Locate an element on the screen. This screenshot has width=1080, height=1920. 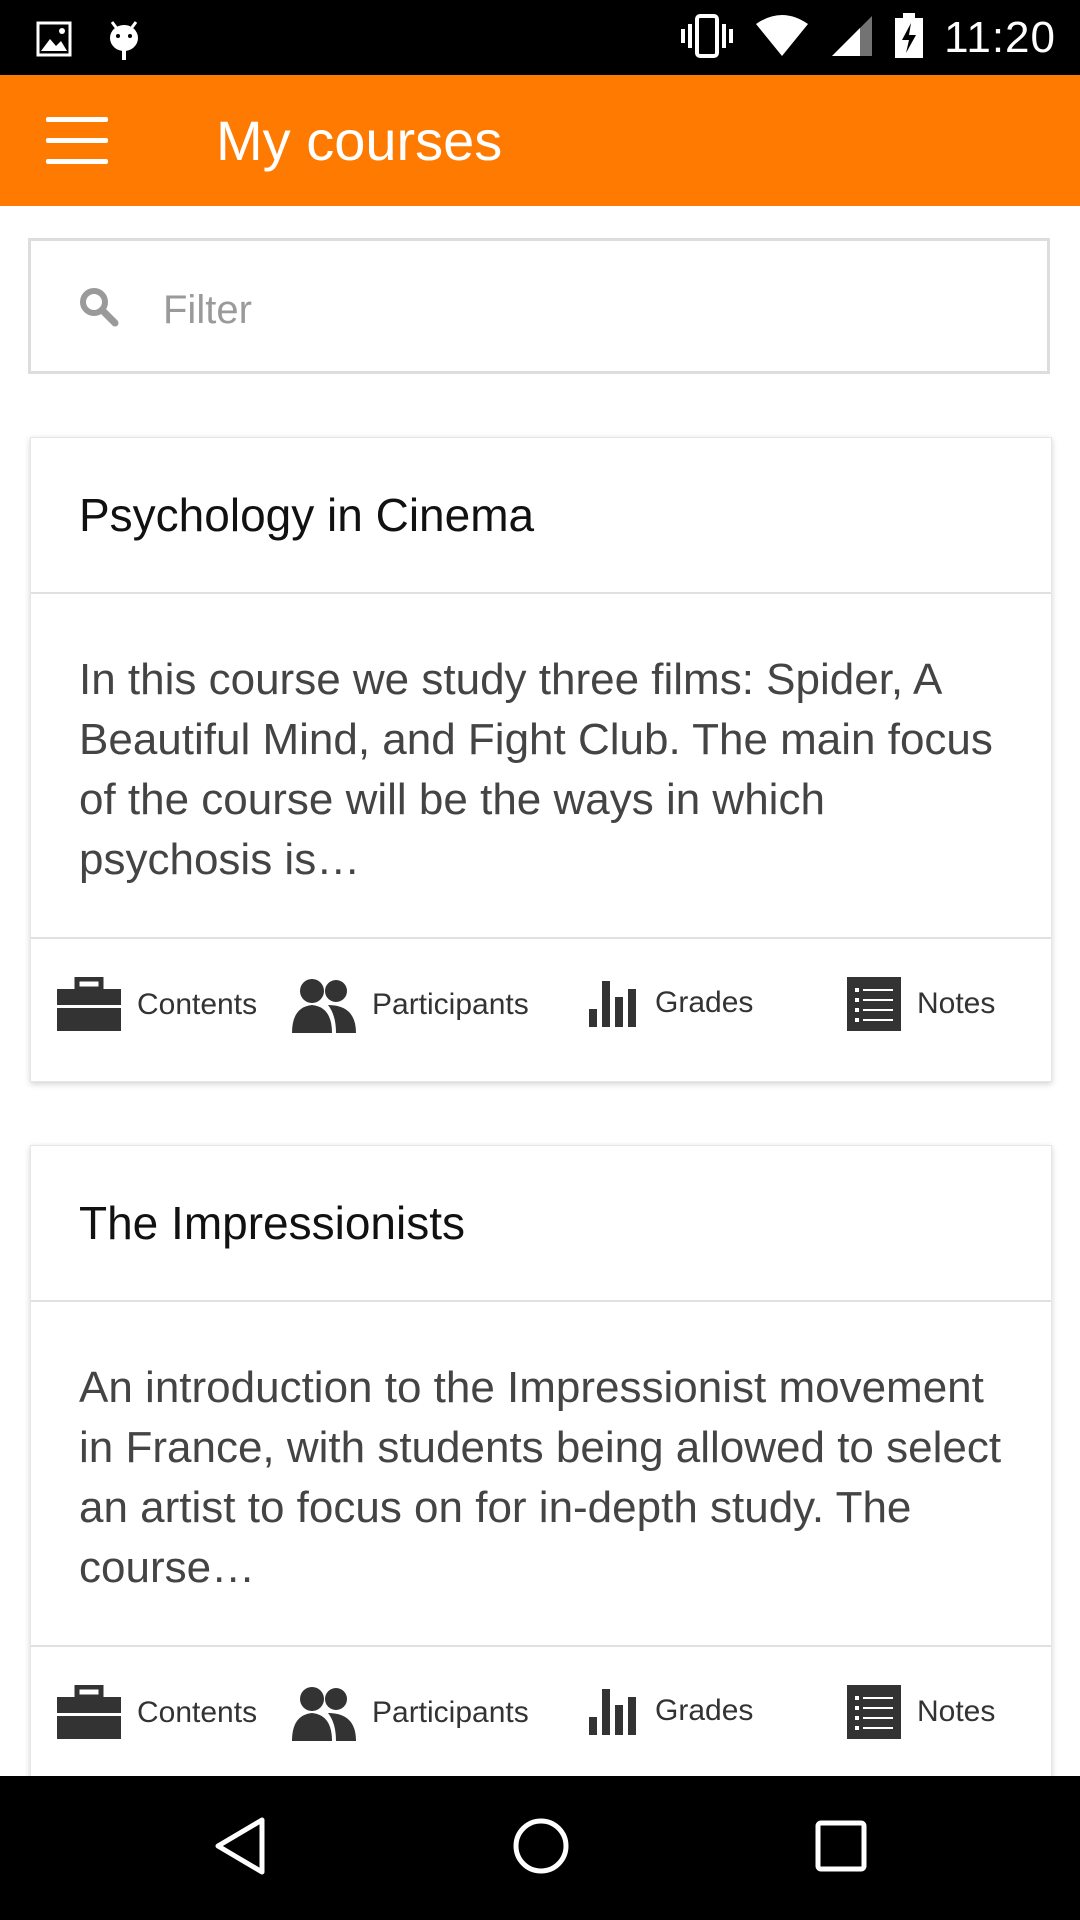
recents-icon is located at coordinates (841, 1848).